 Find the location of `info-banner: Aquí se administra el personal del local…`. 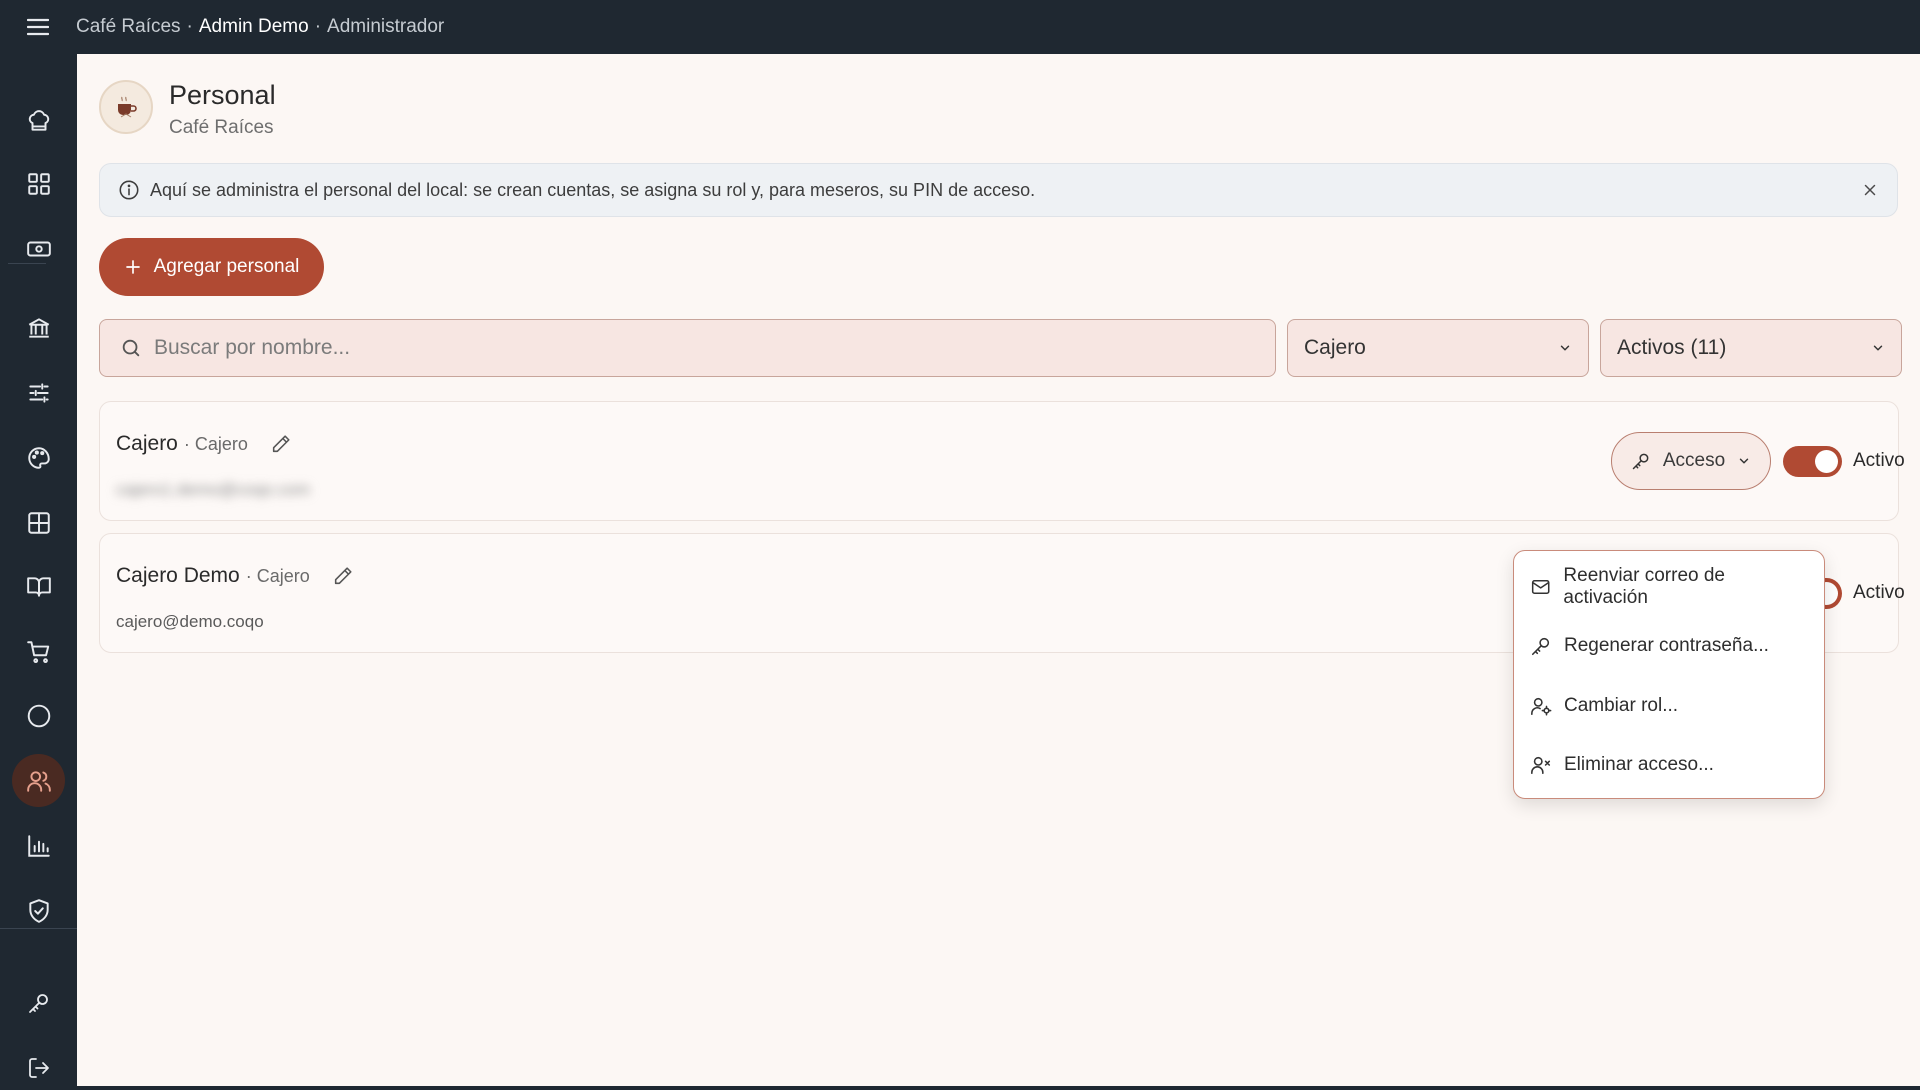

info-banner: Aquí se administra el personal del local… is located at coordinates (998, 190).